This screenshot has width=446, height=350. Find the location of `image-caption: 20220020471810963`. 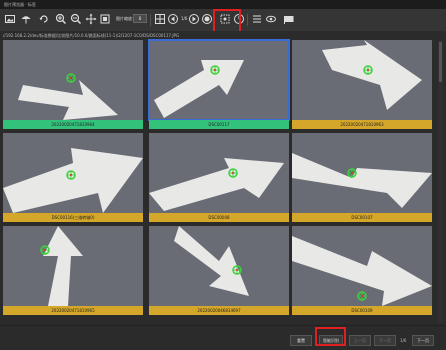

image-caption: 20220020471810963 is located at coordinates (362, 124).